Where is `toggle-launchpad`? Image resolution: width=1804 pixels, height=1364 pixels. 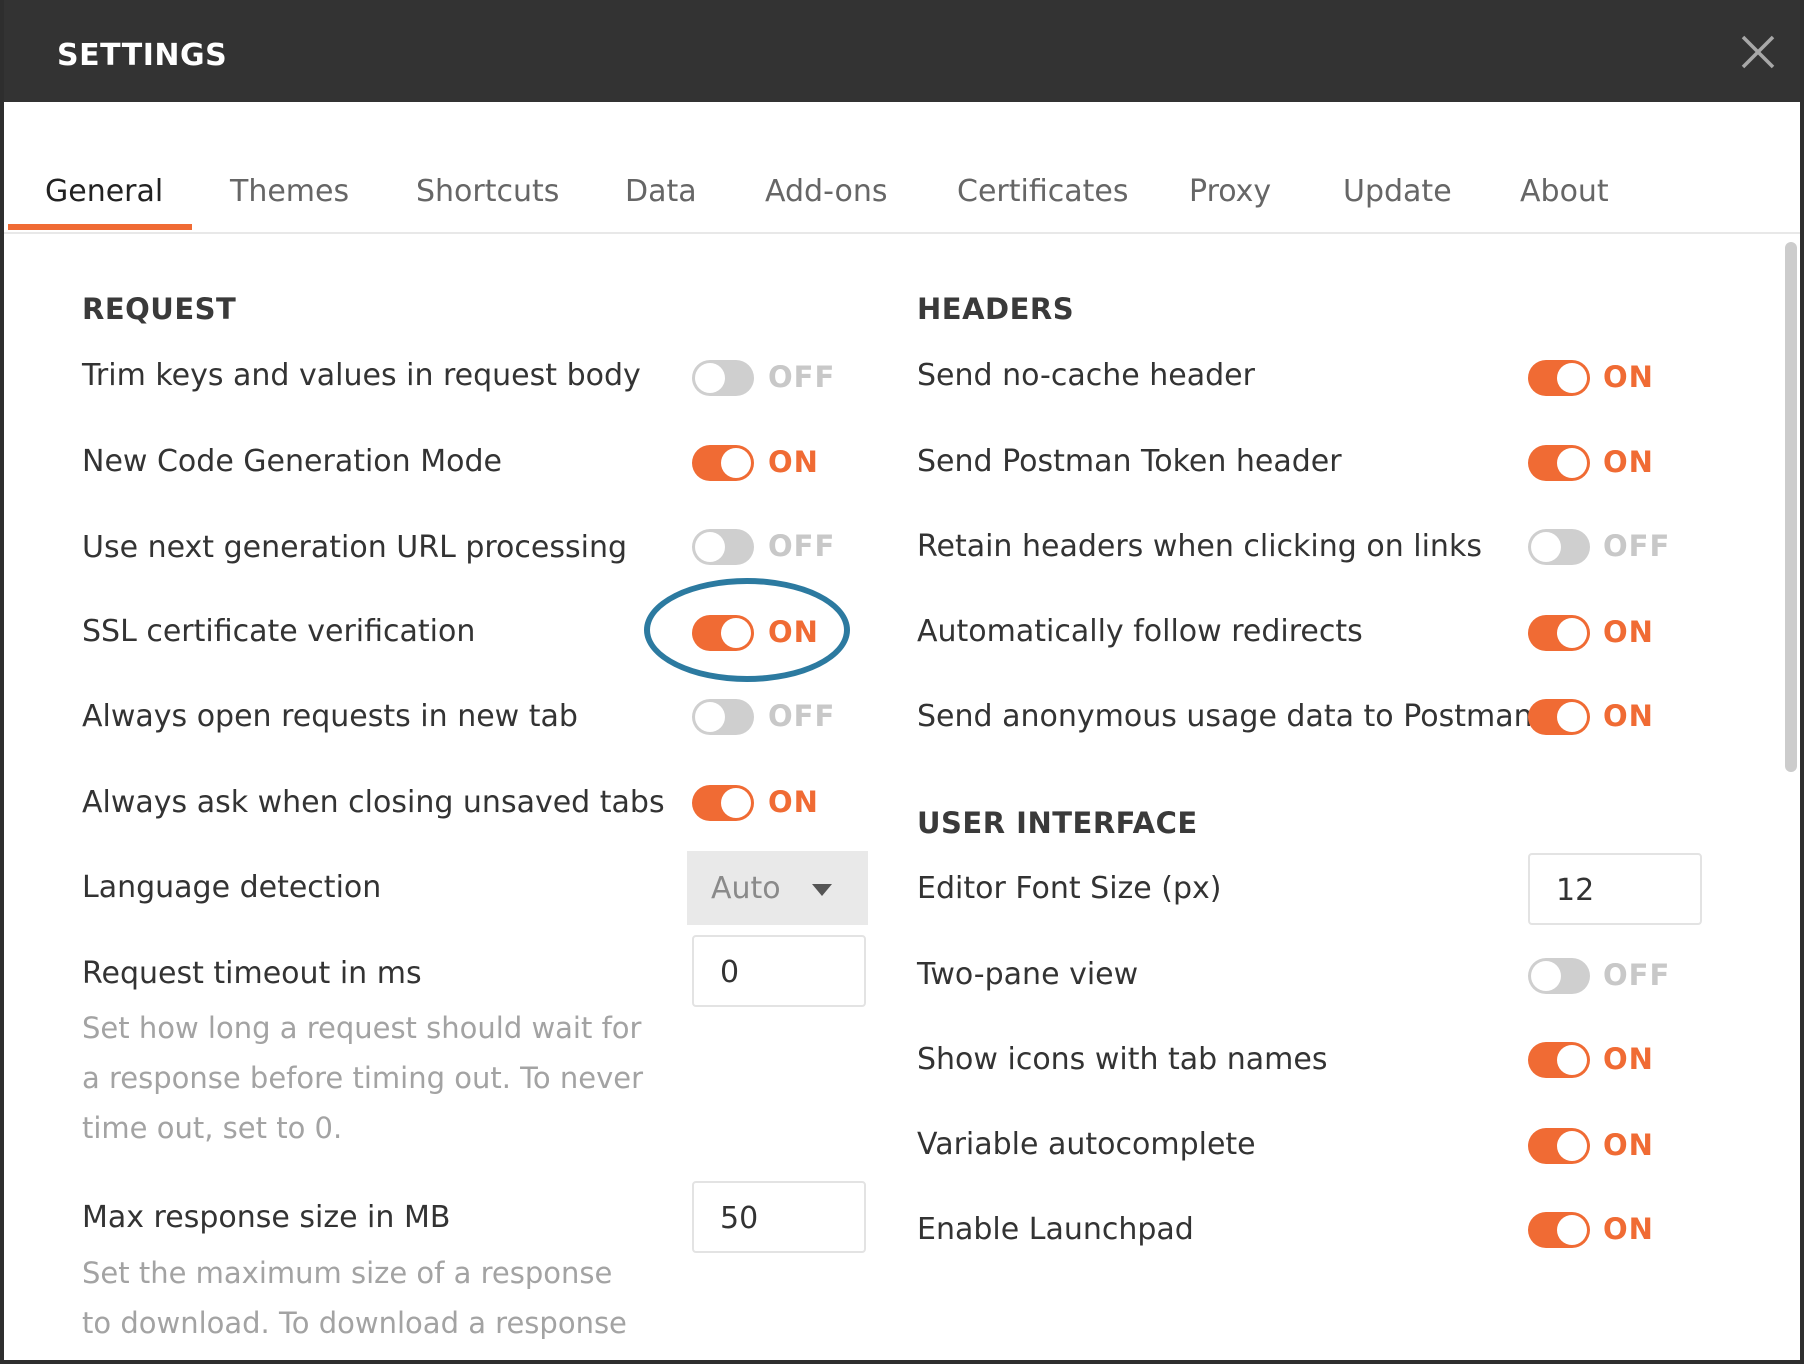
toggle-launchpad is located at coordinates (1559, 1230).